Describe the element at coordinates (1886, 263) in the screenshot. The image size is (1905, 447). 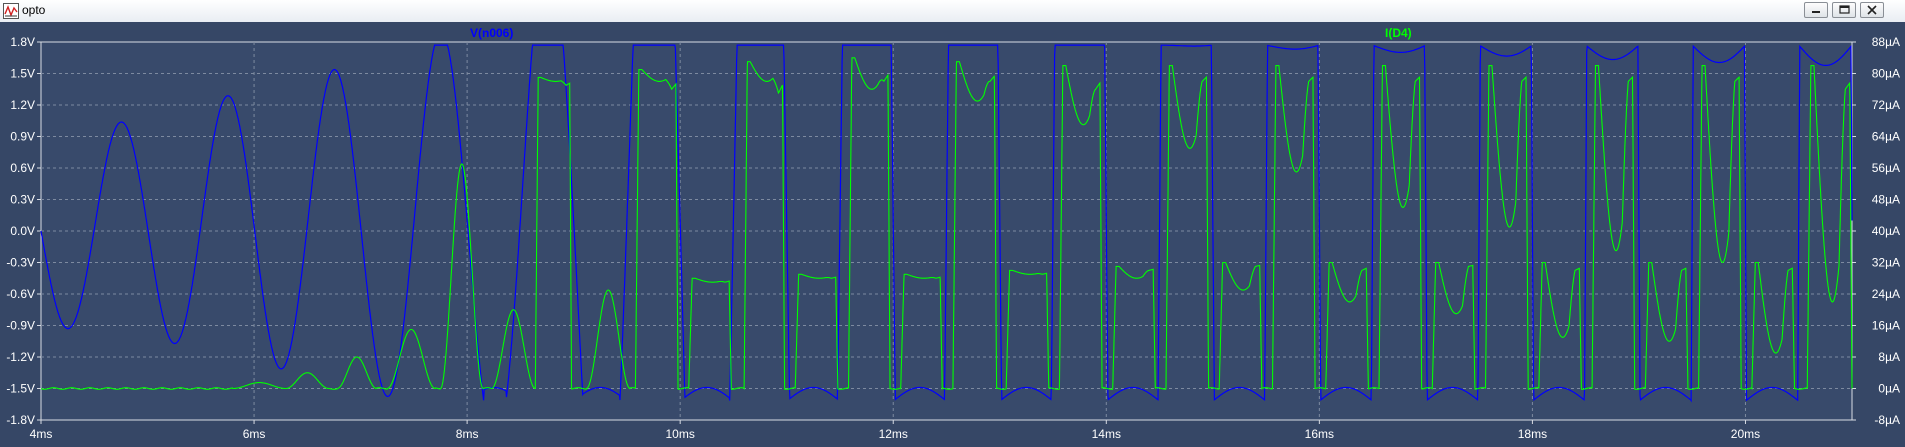
I see `y-right-tick-label: 32µA` at that location.